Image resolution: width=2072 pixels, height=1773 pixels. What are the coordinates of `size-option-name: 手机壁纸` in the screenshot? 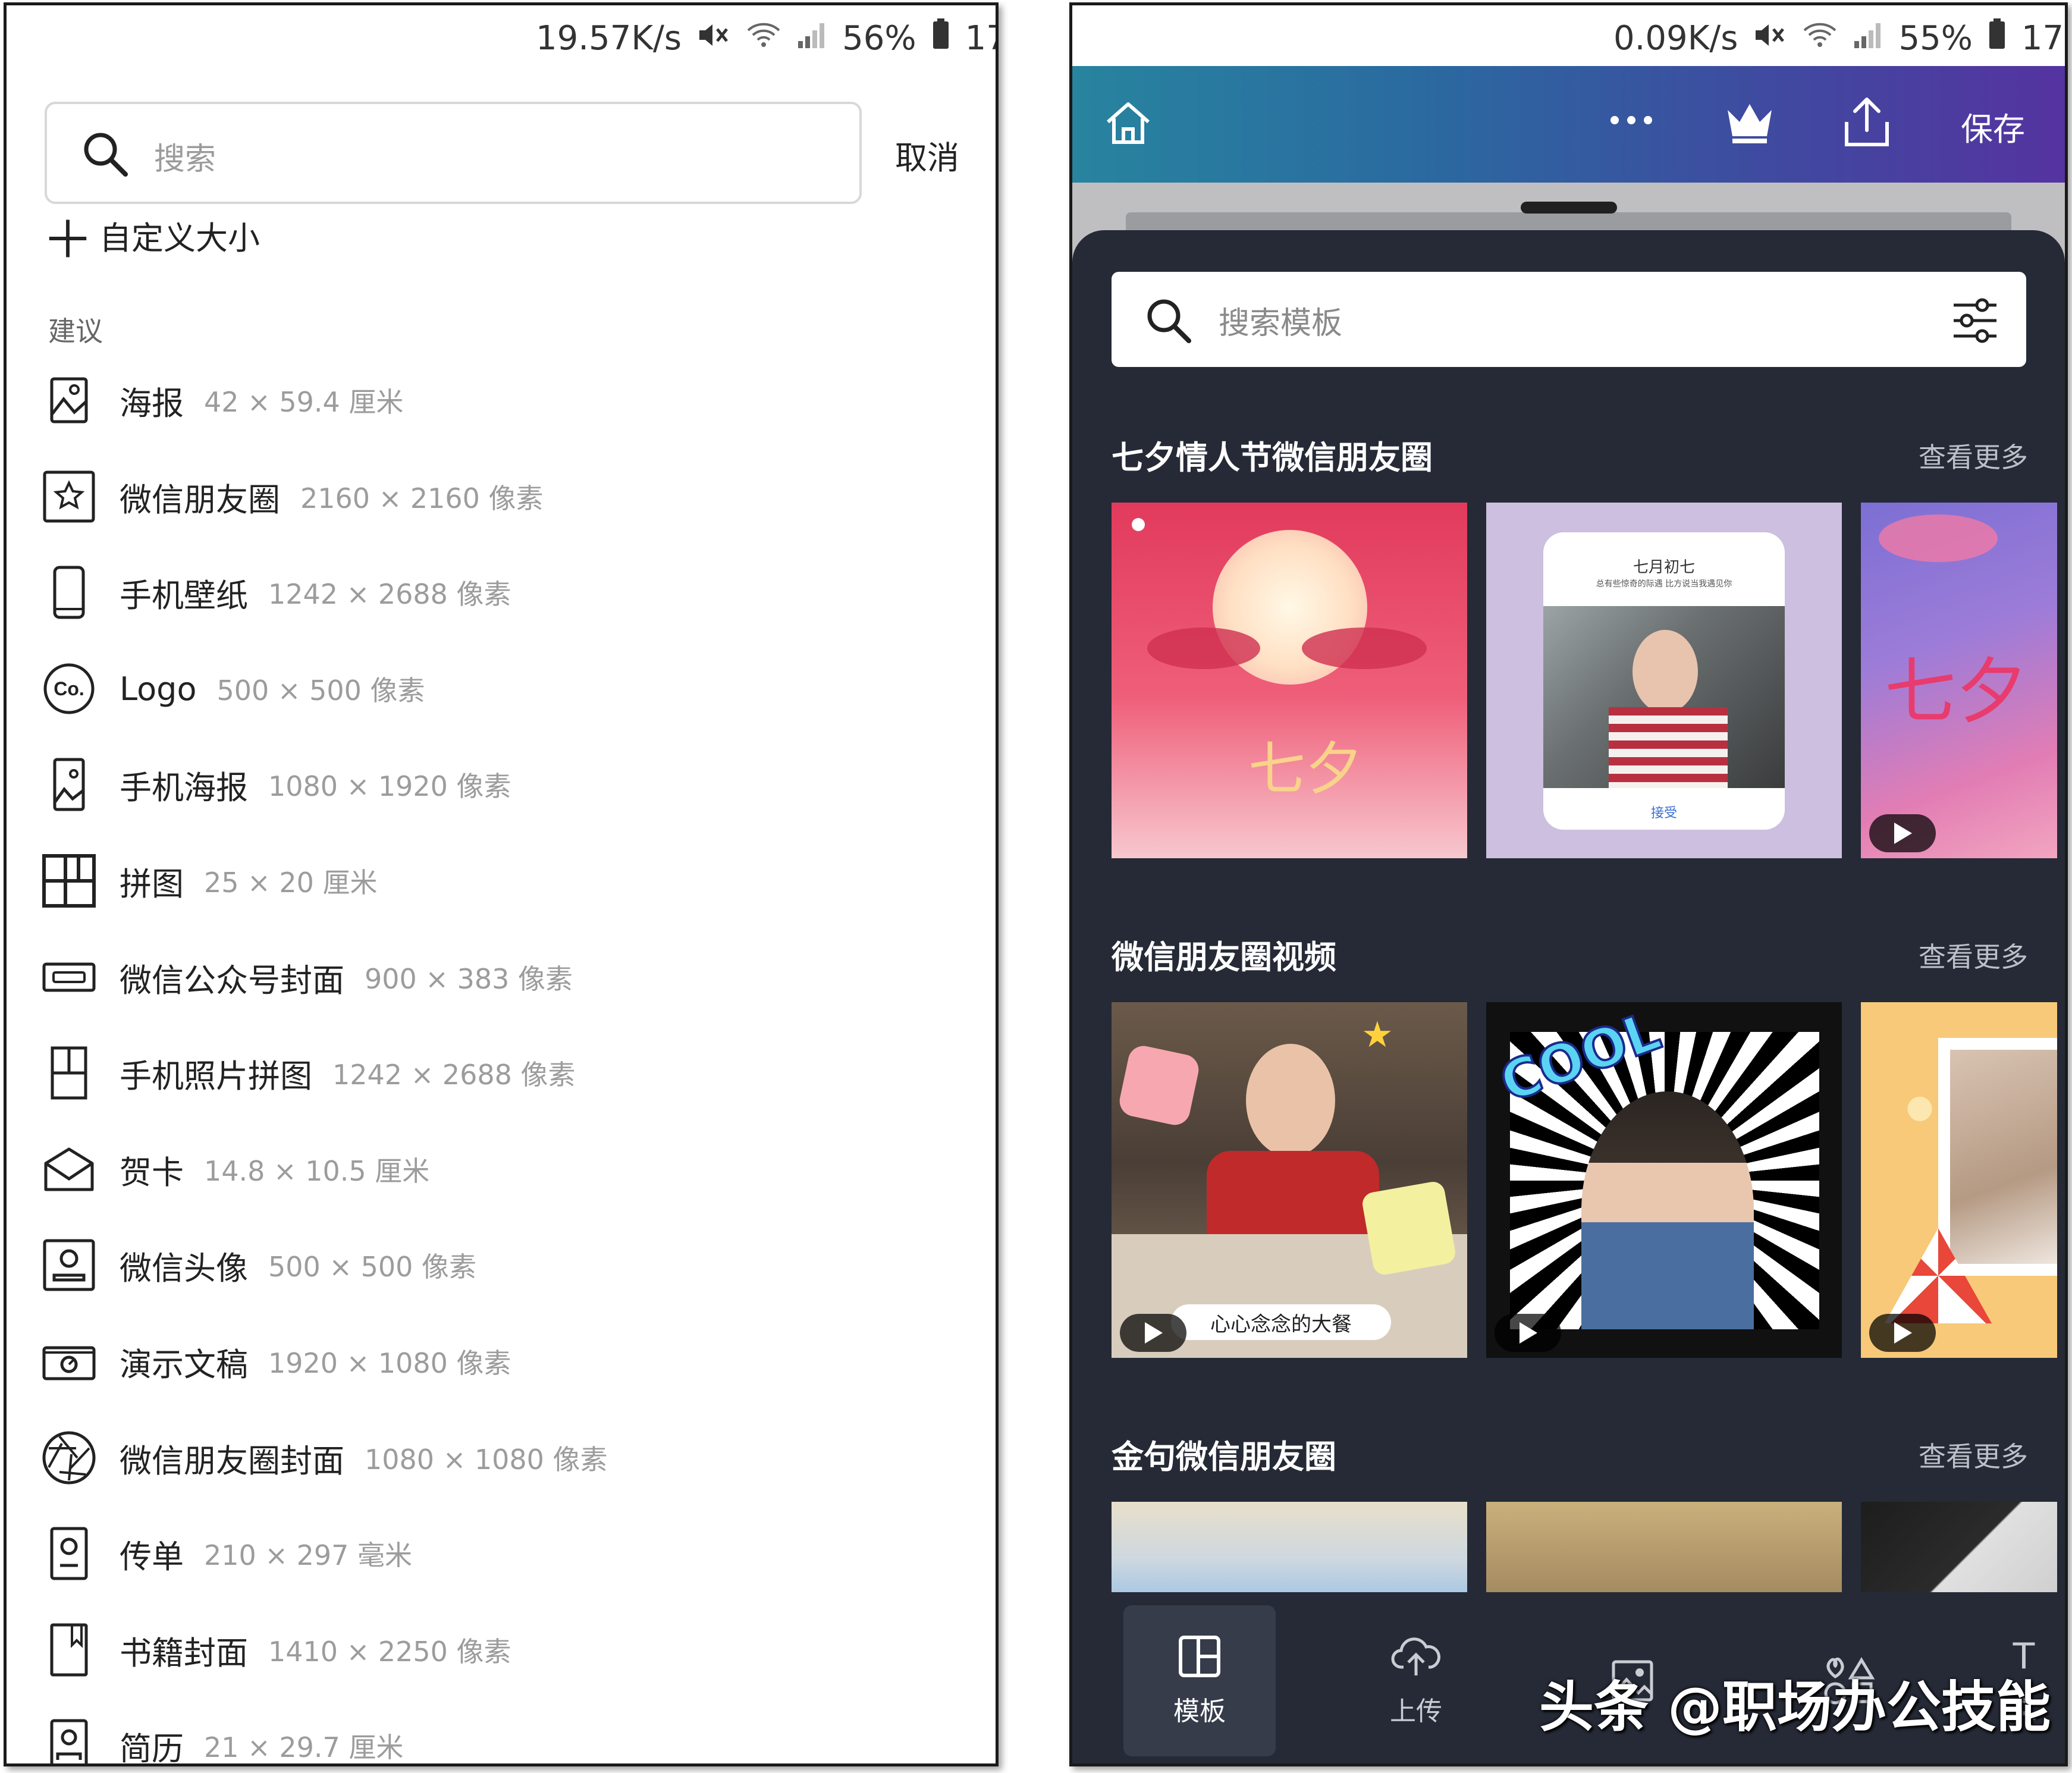 It's located at (184, 595).